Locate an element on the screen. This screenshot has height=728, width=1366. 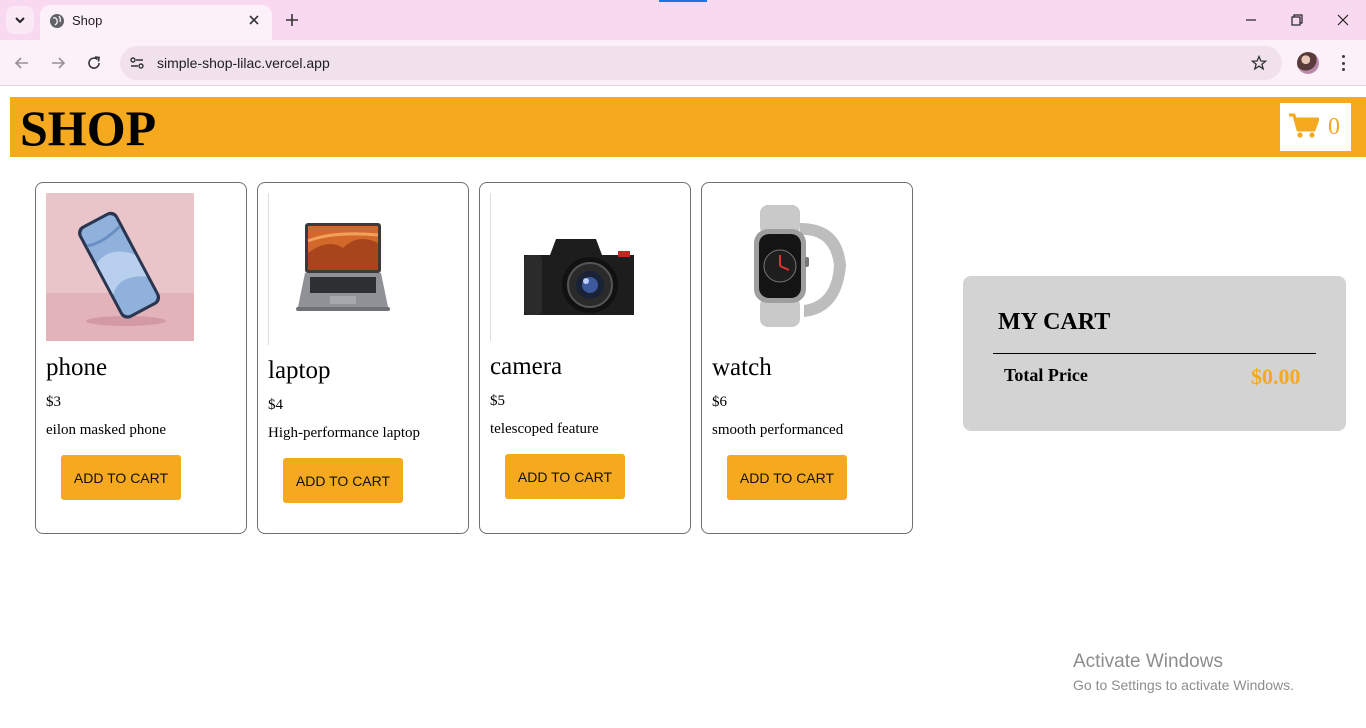
bookmark-star-icon is located at coordinates (1259, 63).